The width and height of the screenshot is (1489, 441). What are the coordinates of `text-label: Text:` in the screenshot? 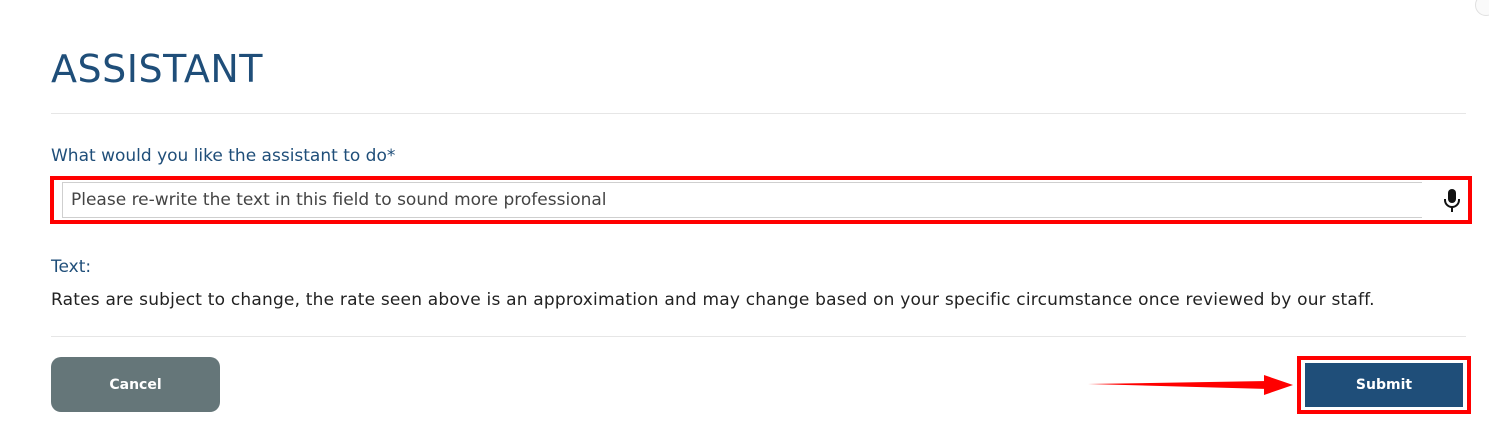 It's located at (71, 267).